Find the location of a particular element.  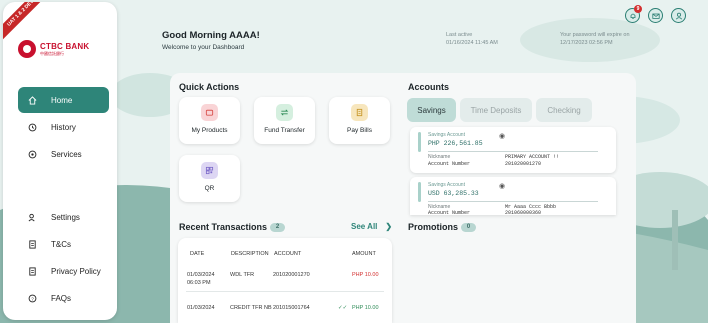

sidebar-item-label: Home is located at coordinates (62, 100).